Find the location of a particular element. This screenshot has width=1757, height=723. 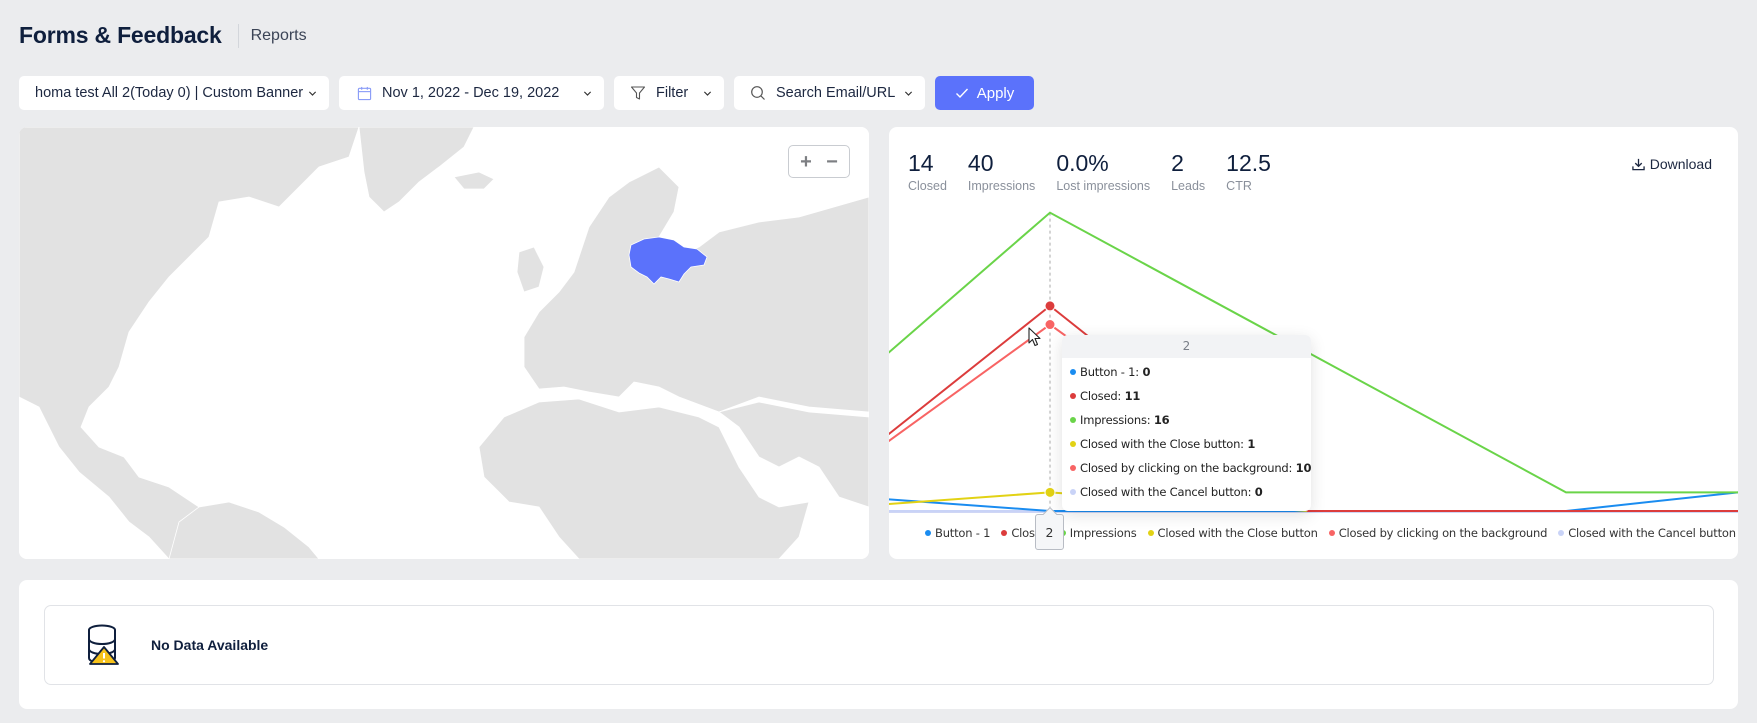

page-title: Forms & Feedback is located at coordinates (120, 35).